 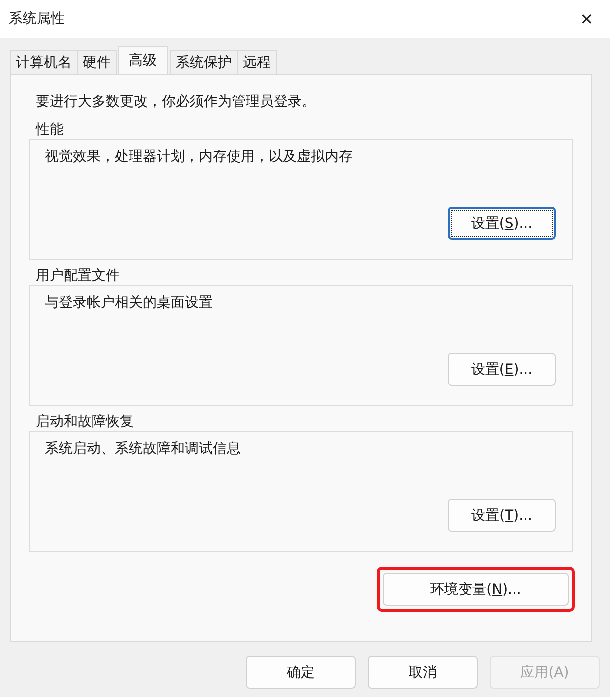 I want to click on group-title: 性能, so click(x=49, y=130).